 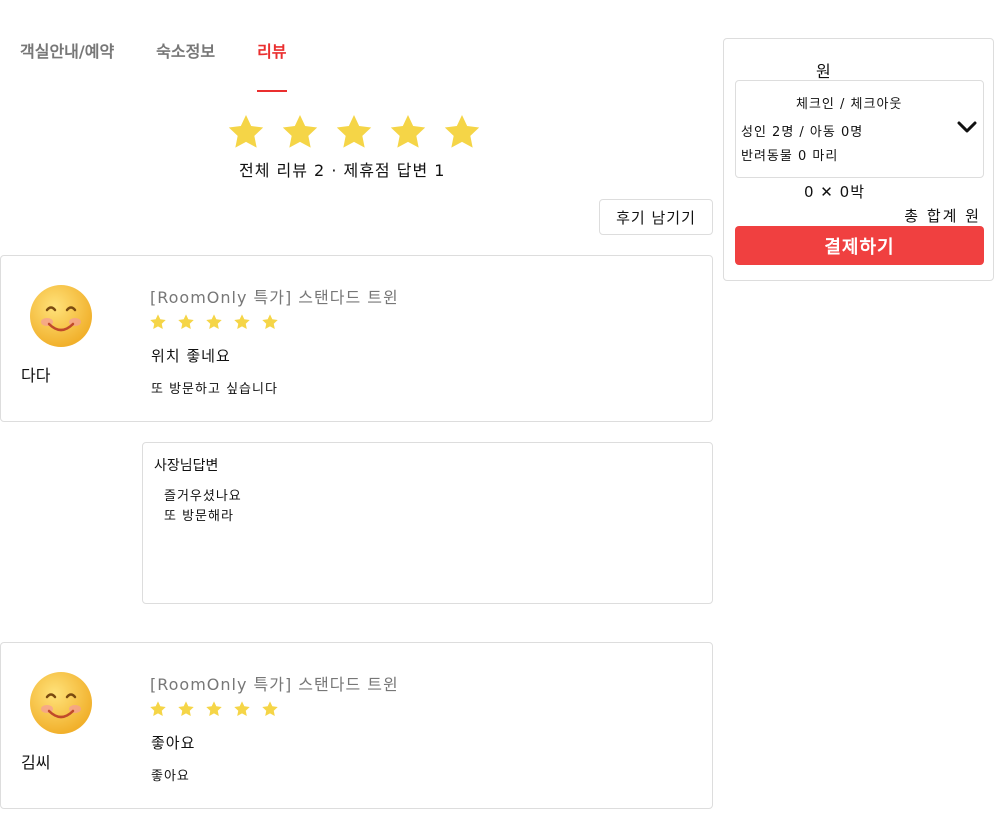 I want to click on price-label: 원, so click(x=823, y=71).